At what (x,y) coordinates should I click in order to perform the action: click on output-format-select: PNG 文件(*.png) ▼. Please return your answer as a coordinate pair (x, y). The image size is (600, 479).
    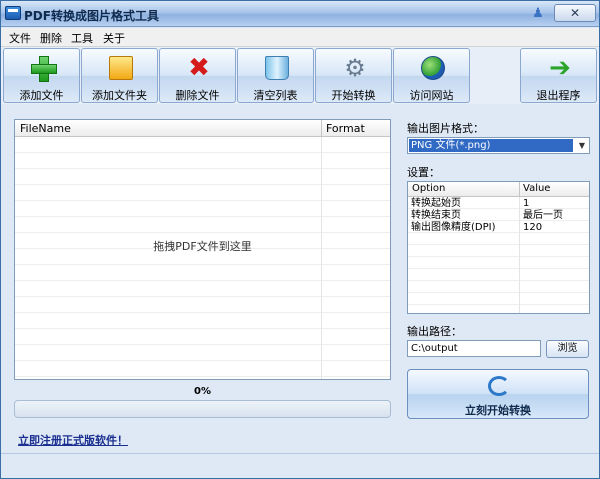
    Looking at the image, I should click on (498, 145).